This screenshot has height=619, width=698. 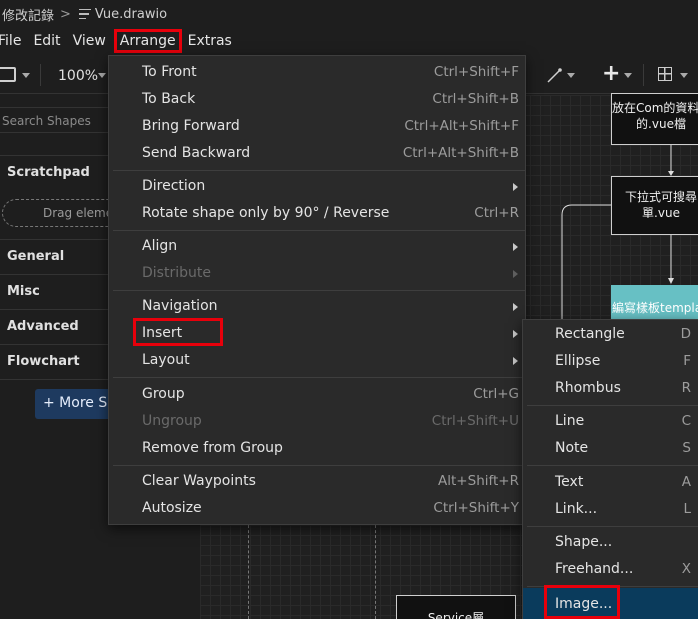 What do you see at coordinates (84, 14) in the screenshot?
I see `file-icon` at bounding box center [84, 14].